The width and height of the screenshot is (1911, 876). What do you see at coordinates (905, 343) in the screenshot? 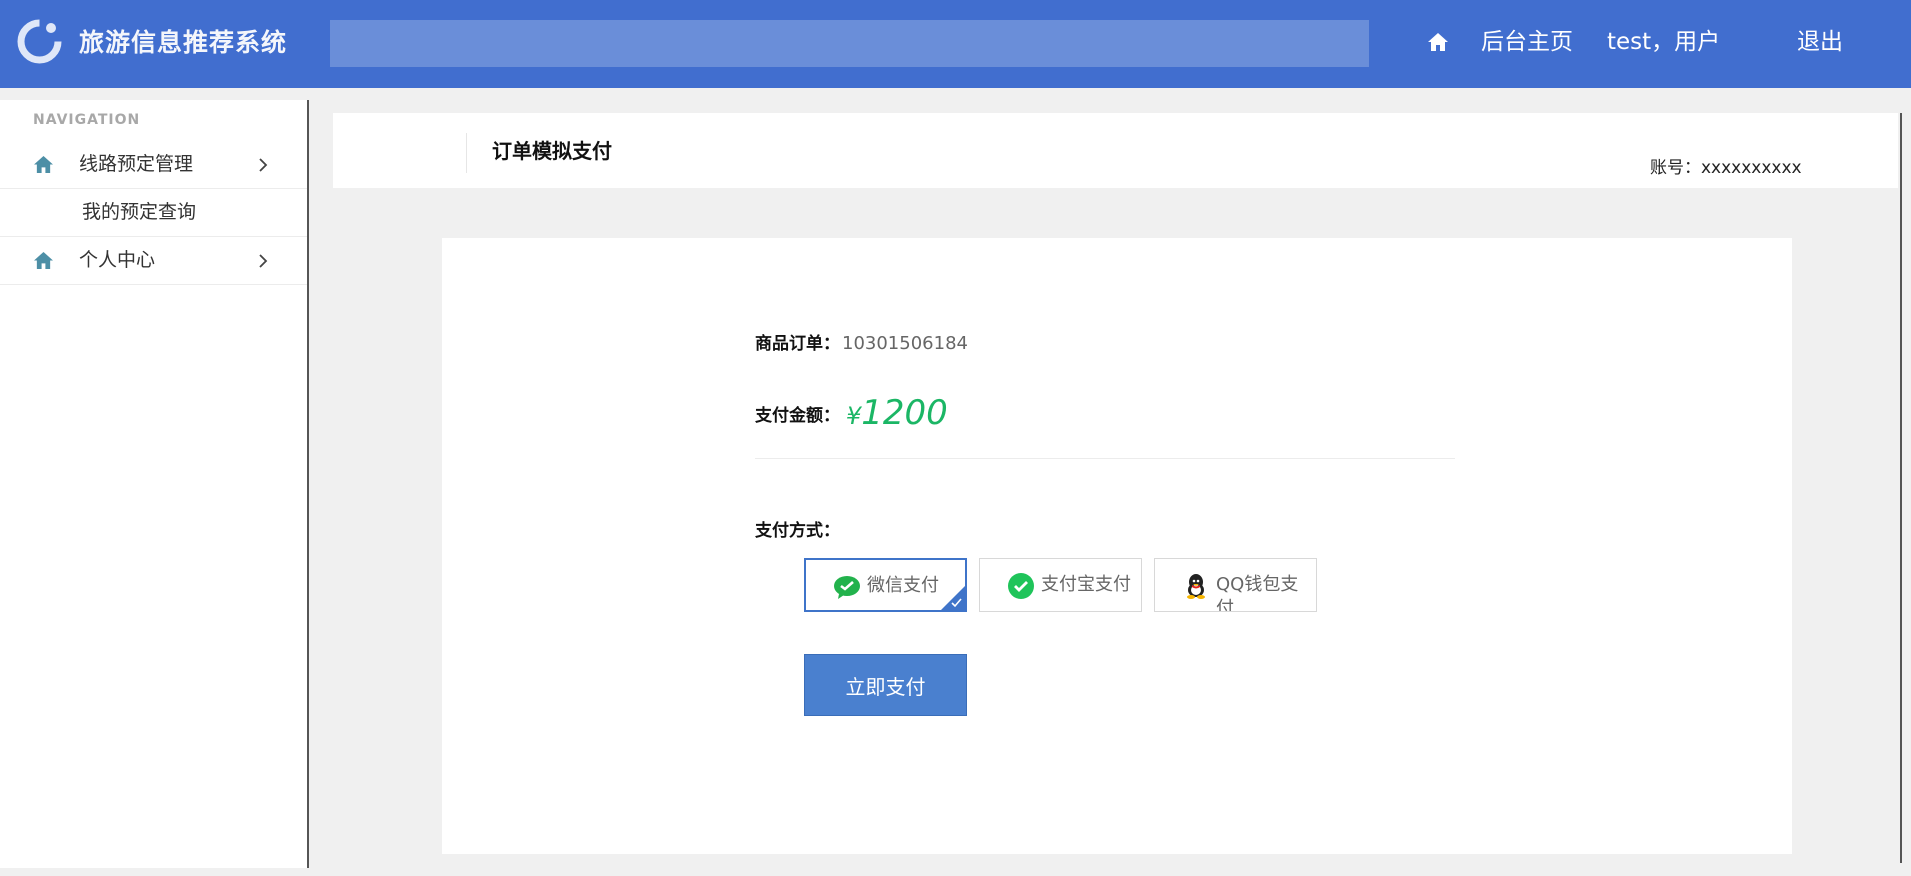
I see `order-number: 10301506184` at bounding box center [905, 343].